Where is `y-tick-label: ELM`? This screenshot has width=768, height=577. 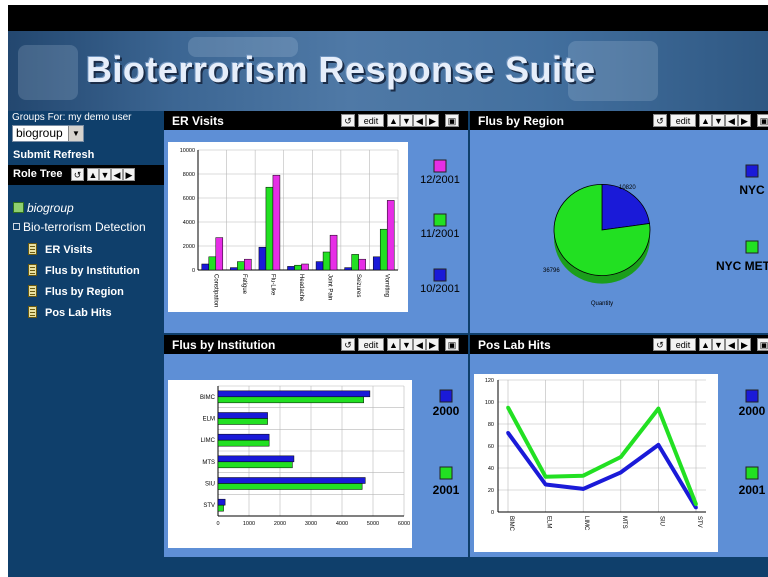
y-tick-label: ELM is located at coordinates (209, 420).